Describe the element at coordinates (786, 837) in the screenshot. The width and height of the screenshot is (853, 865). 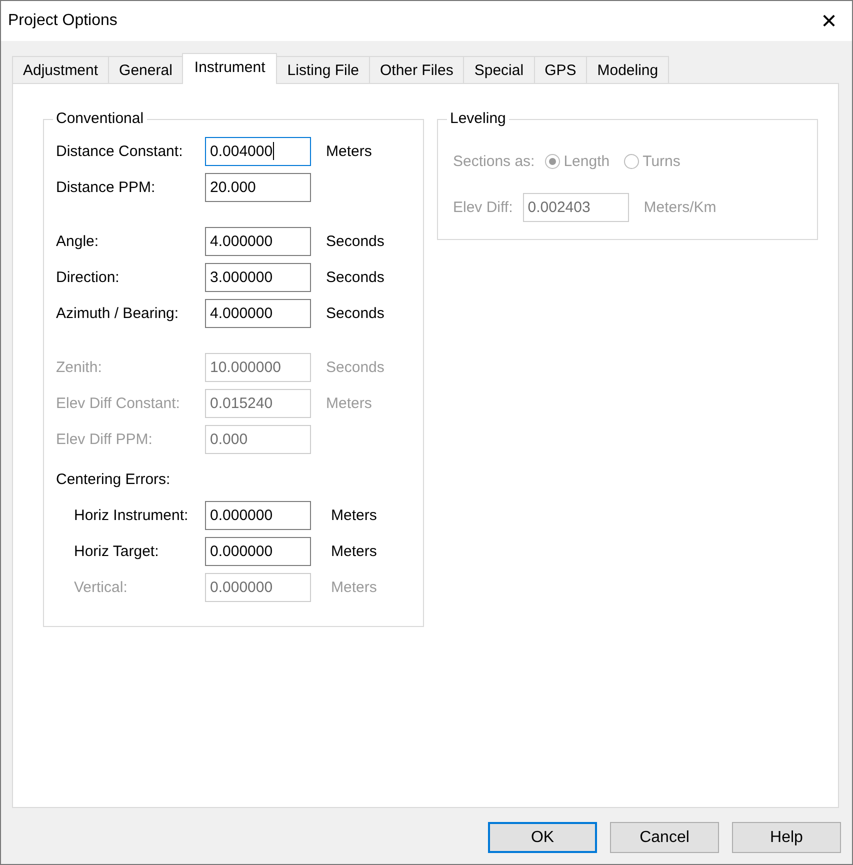
I see `dialog-button: Help` at that location.